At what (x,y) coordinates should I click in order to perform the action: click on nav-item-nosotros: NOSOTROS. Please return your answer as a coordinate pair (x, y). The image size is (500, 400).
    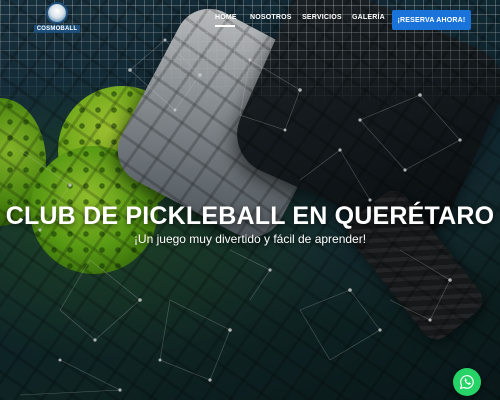
    Looking at the image, I should click on (271, 17).